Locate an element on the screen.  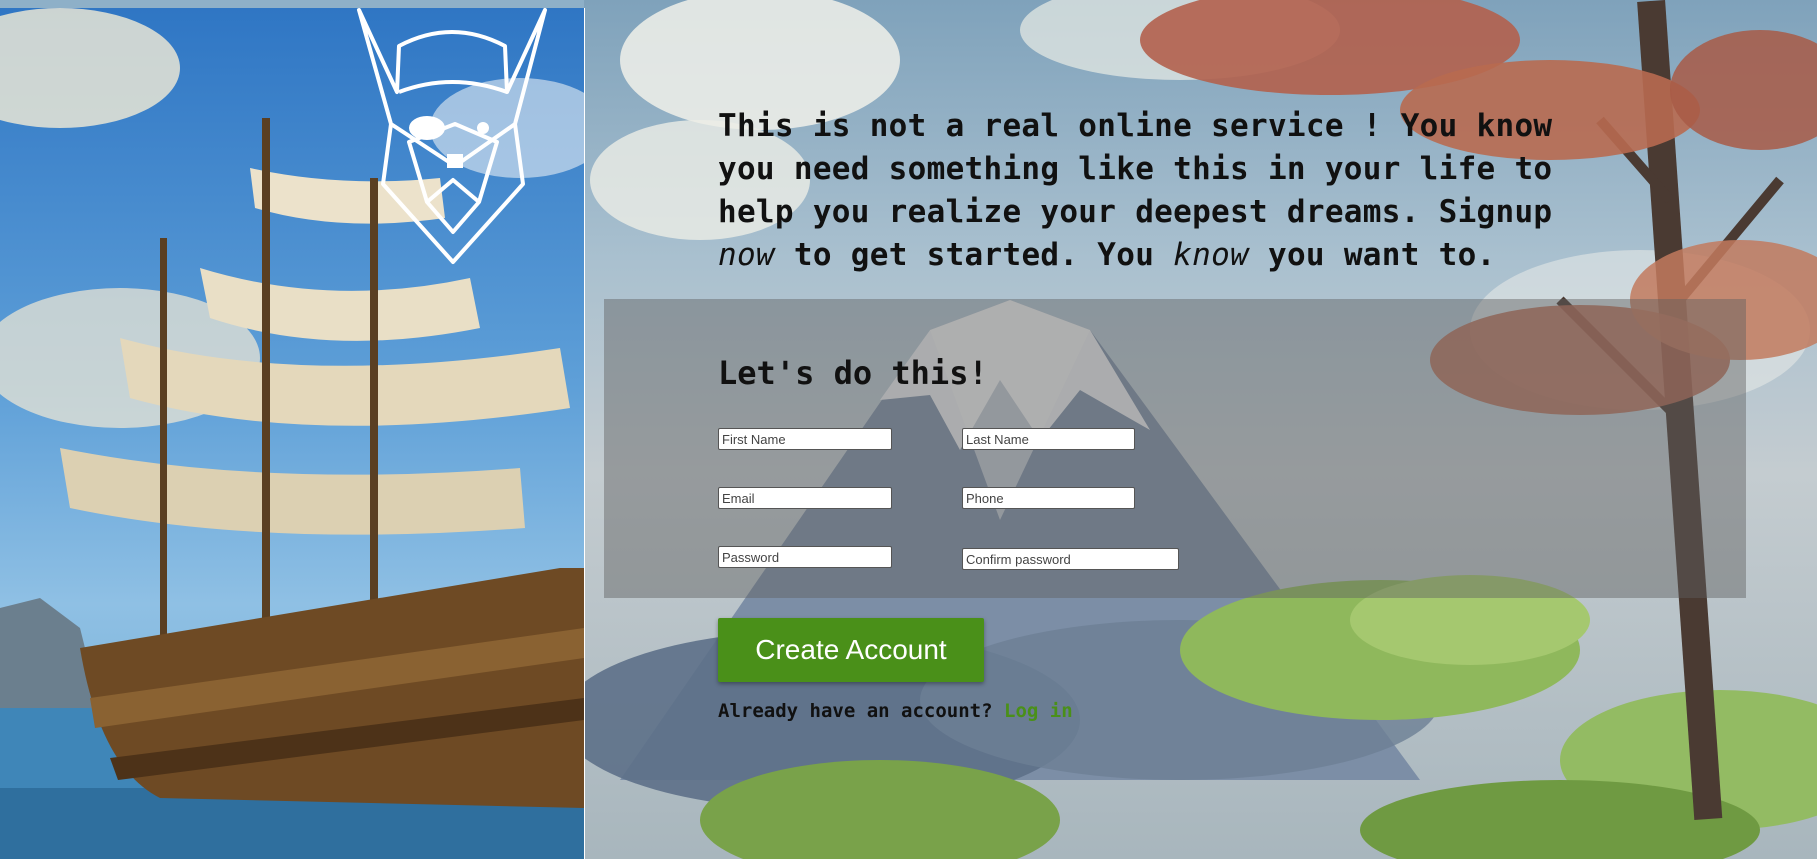
create-account-button: Create Account is located at coordinates (851, 650).